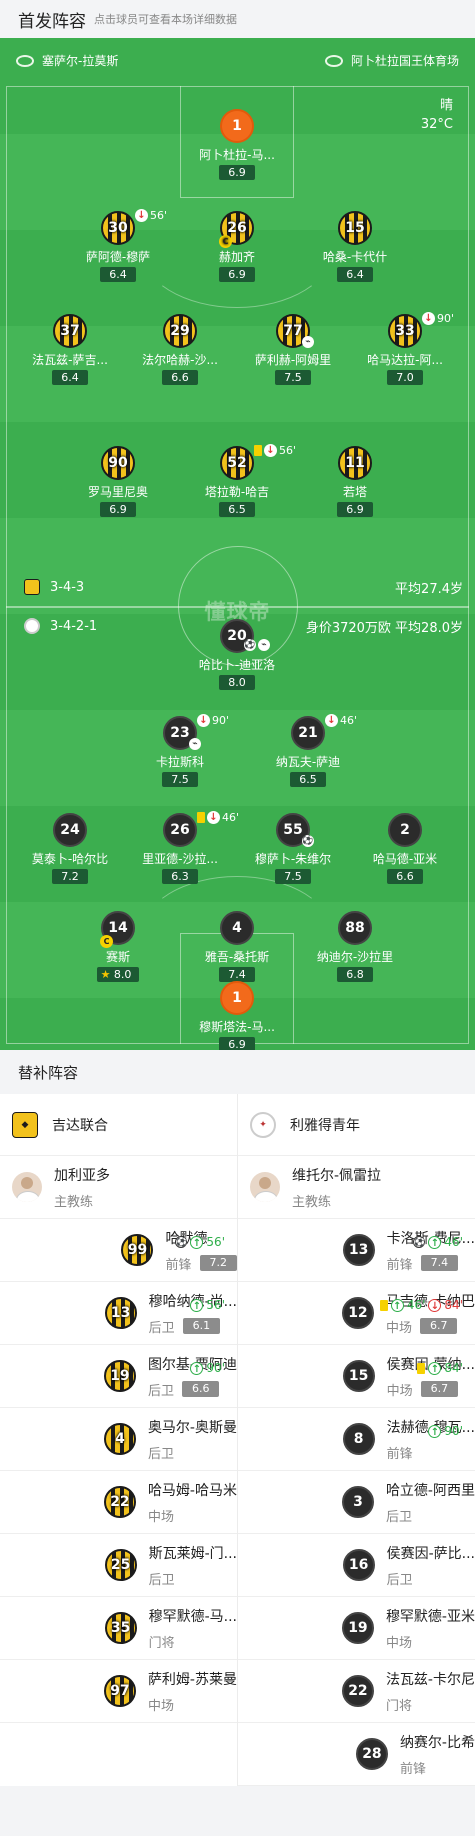 The image size is (475, 1836). What do you see at coordinates (118, 481) in the screenshot?
I see `home-player: 90 罗马里尼奥 6.9` at bounding box center [118, 481].